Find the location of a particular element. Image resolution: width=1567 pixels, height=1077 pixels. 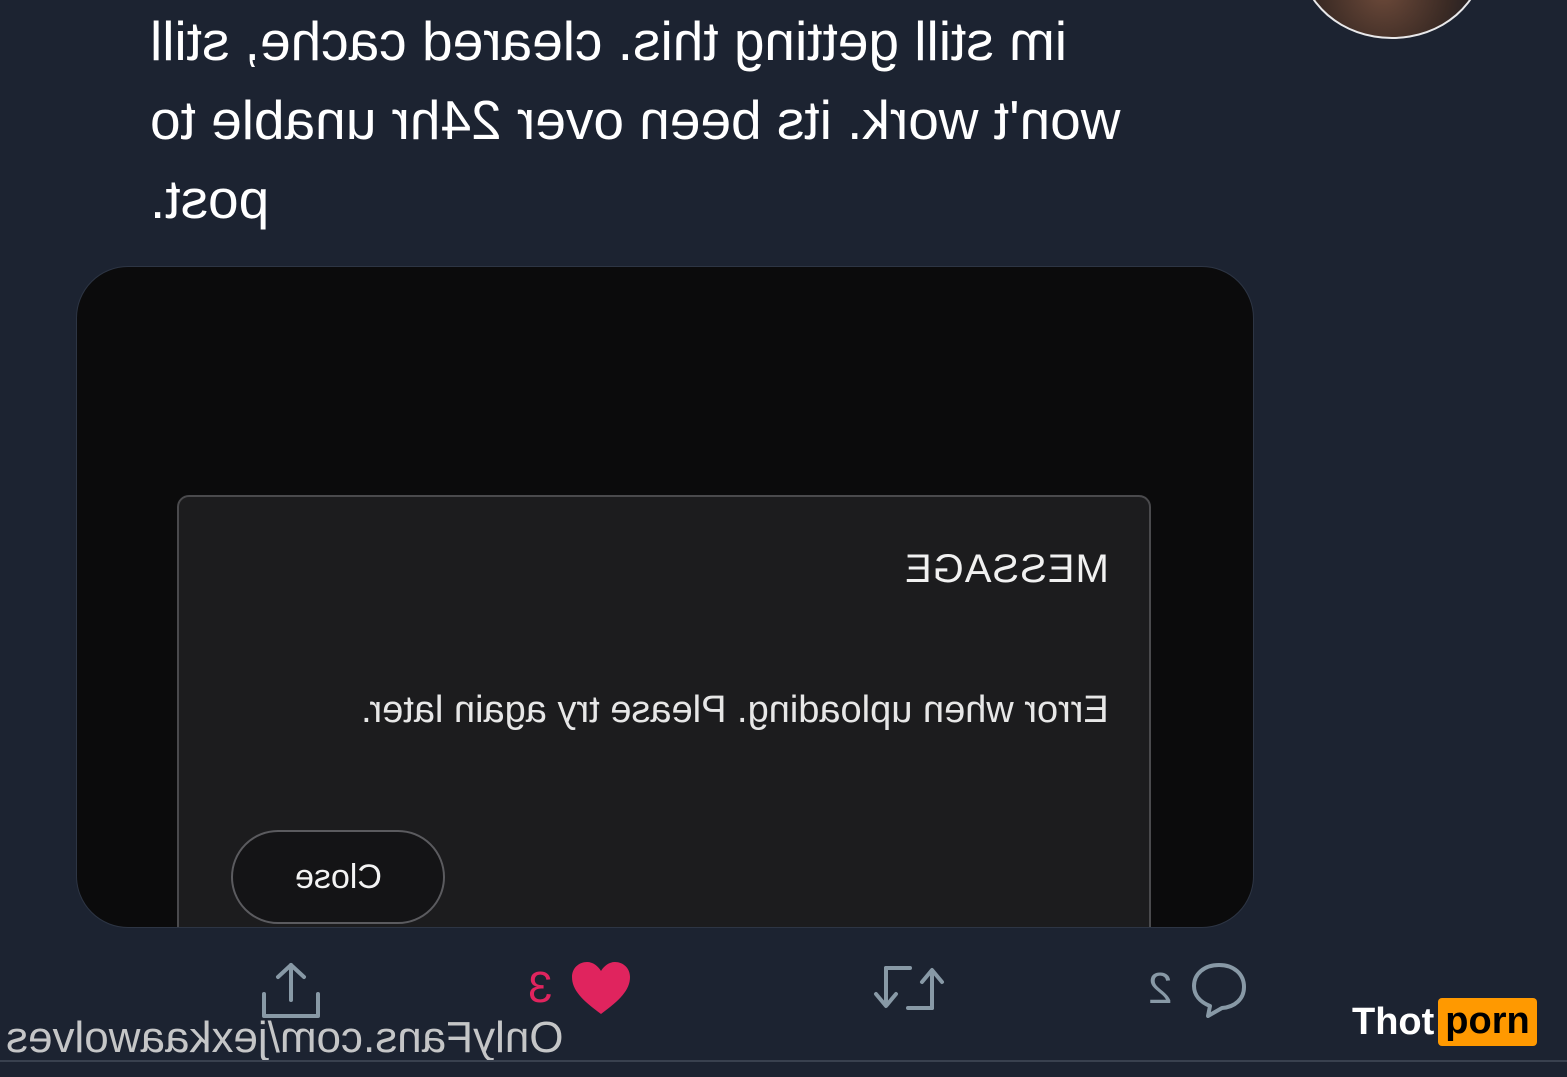

tweet-text-line-2: won't work. its been over 24hr unable to is located at coordinates (635, 120).